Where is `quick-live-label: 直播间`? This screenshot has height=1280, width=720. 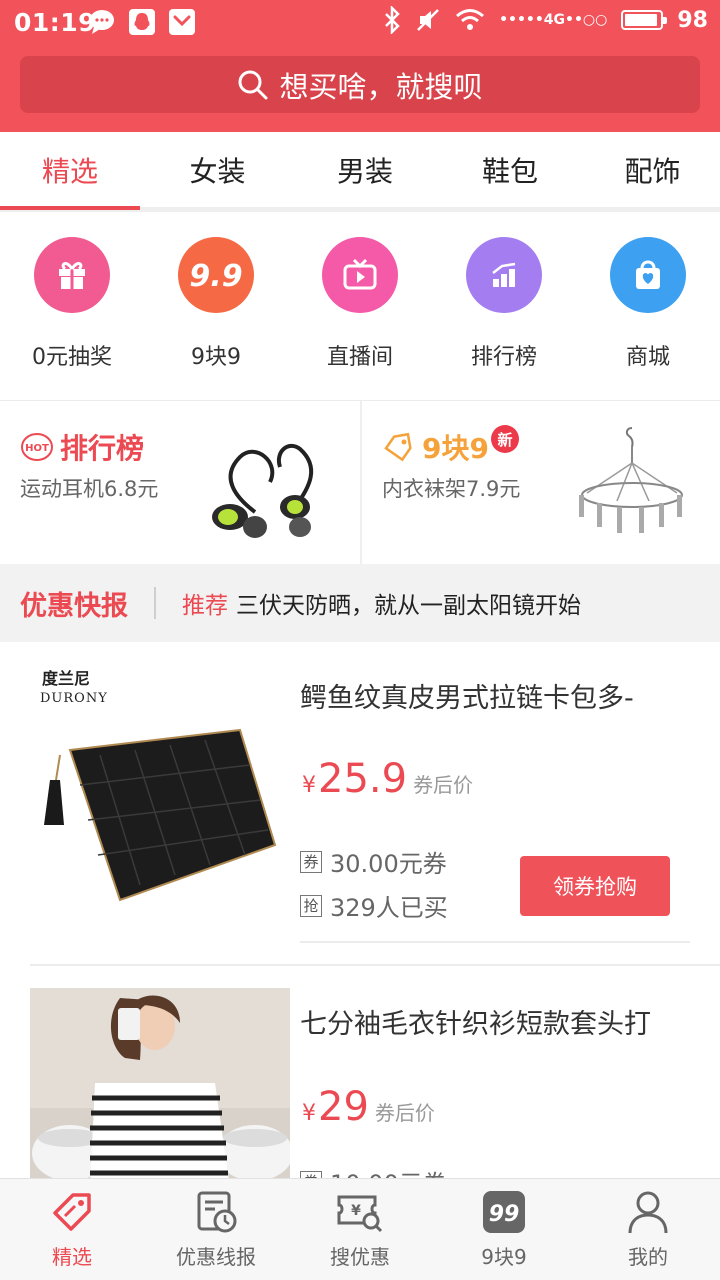 quick-live-label: 直播间 is located at coordinates (359, 357).